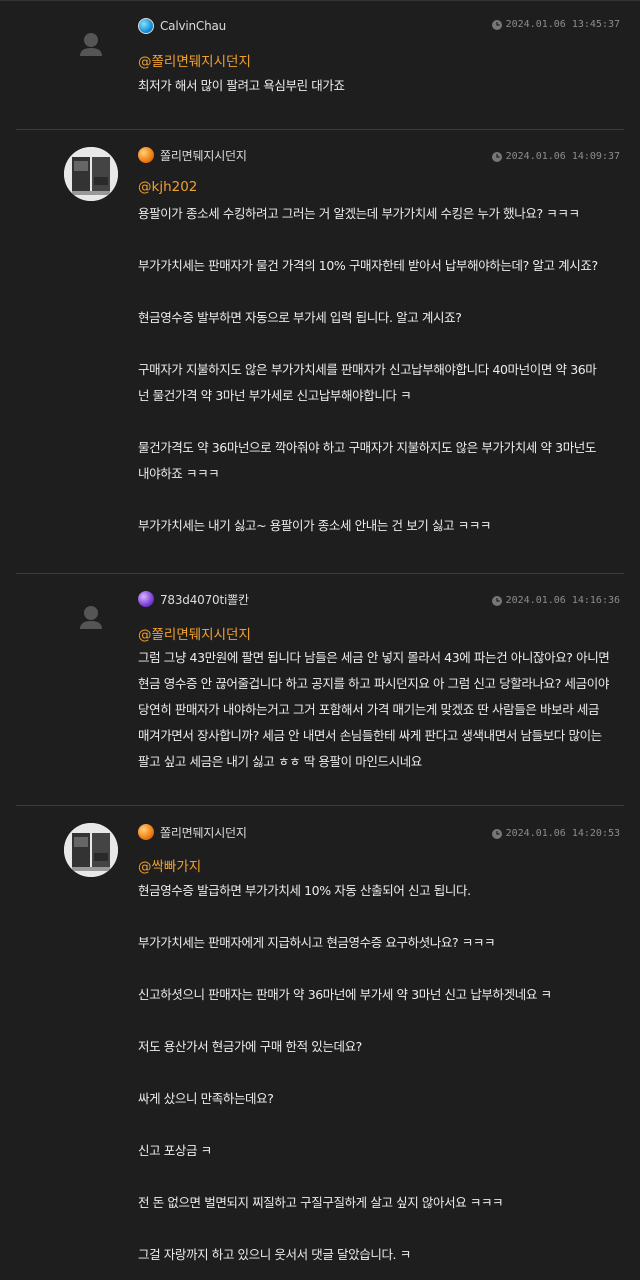 This screenshot has width=640, height=1280. I want to click on comment-line: 현금영수증 발부하면 자동으로 부가세 입력 됩니다. 알고 계시죠?, so click(300, 317).